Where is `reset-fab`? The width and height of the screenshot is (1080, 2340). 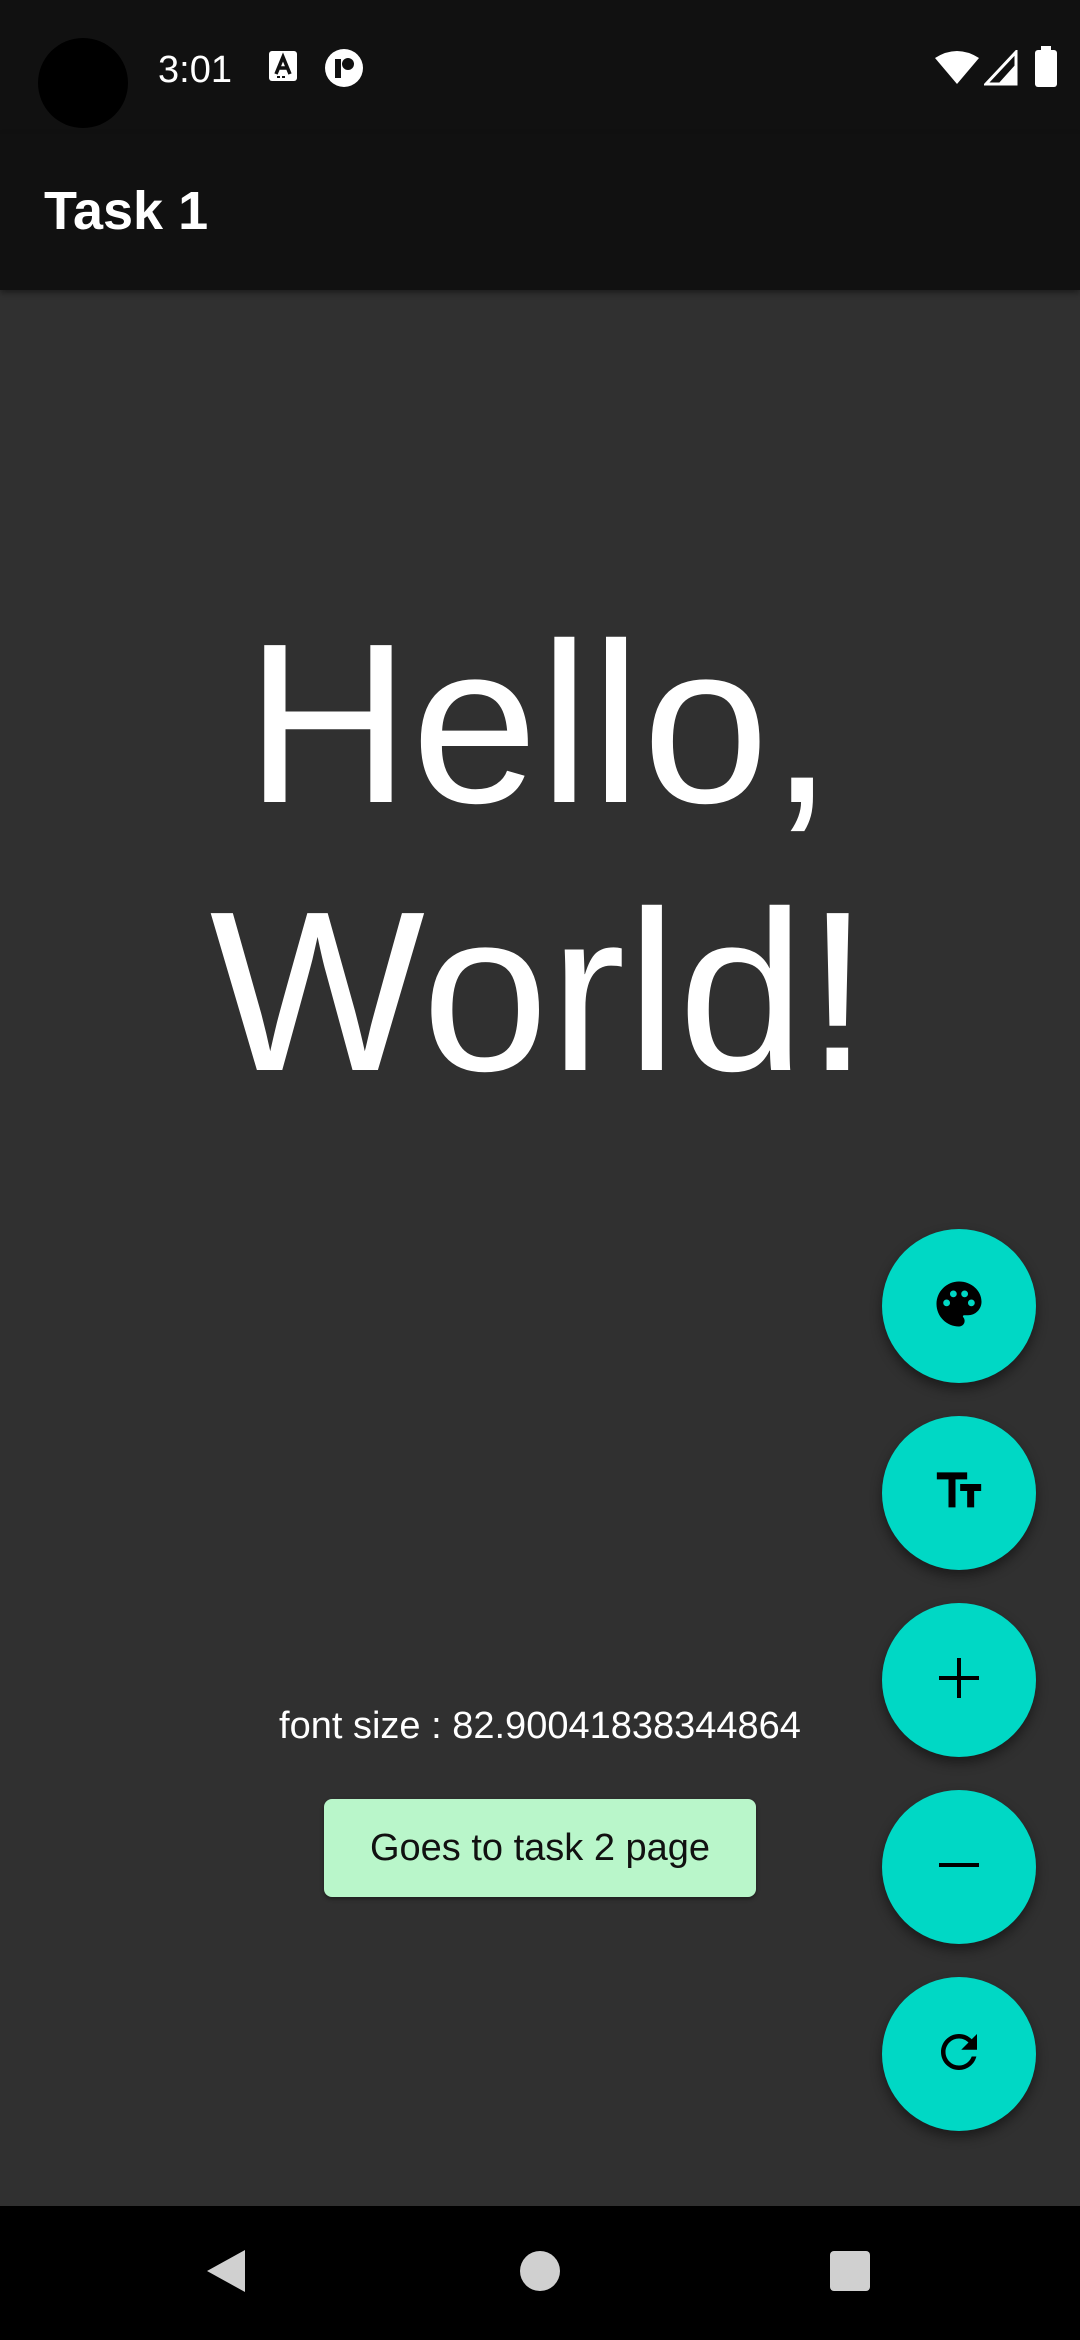
reset-fab is located at coordinates (959, 2054).